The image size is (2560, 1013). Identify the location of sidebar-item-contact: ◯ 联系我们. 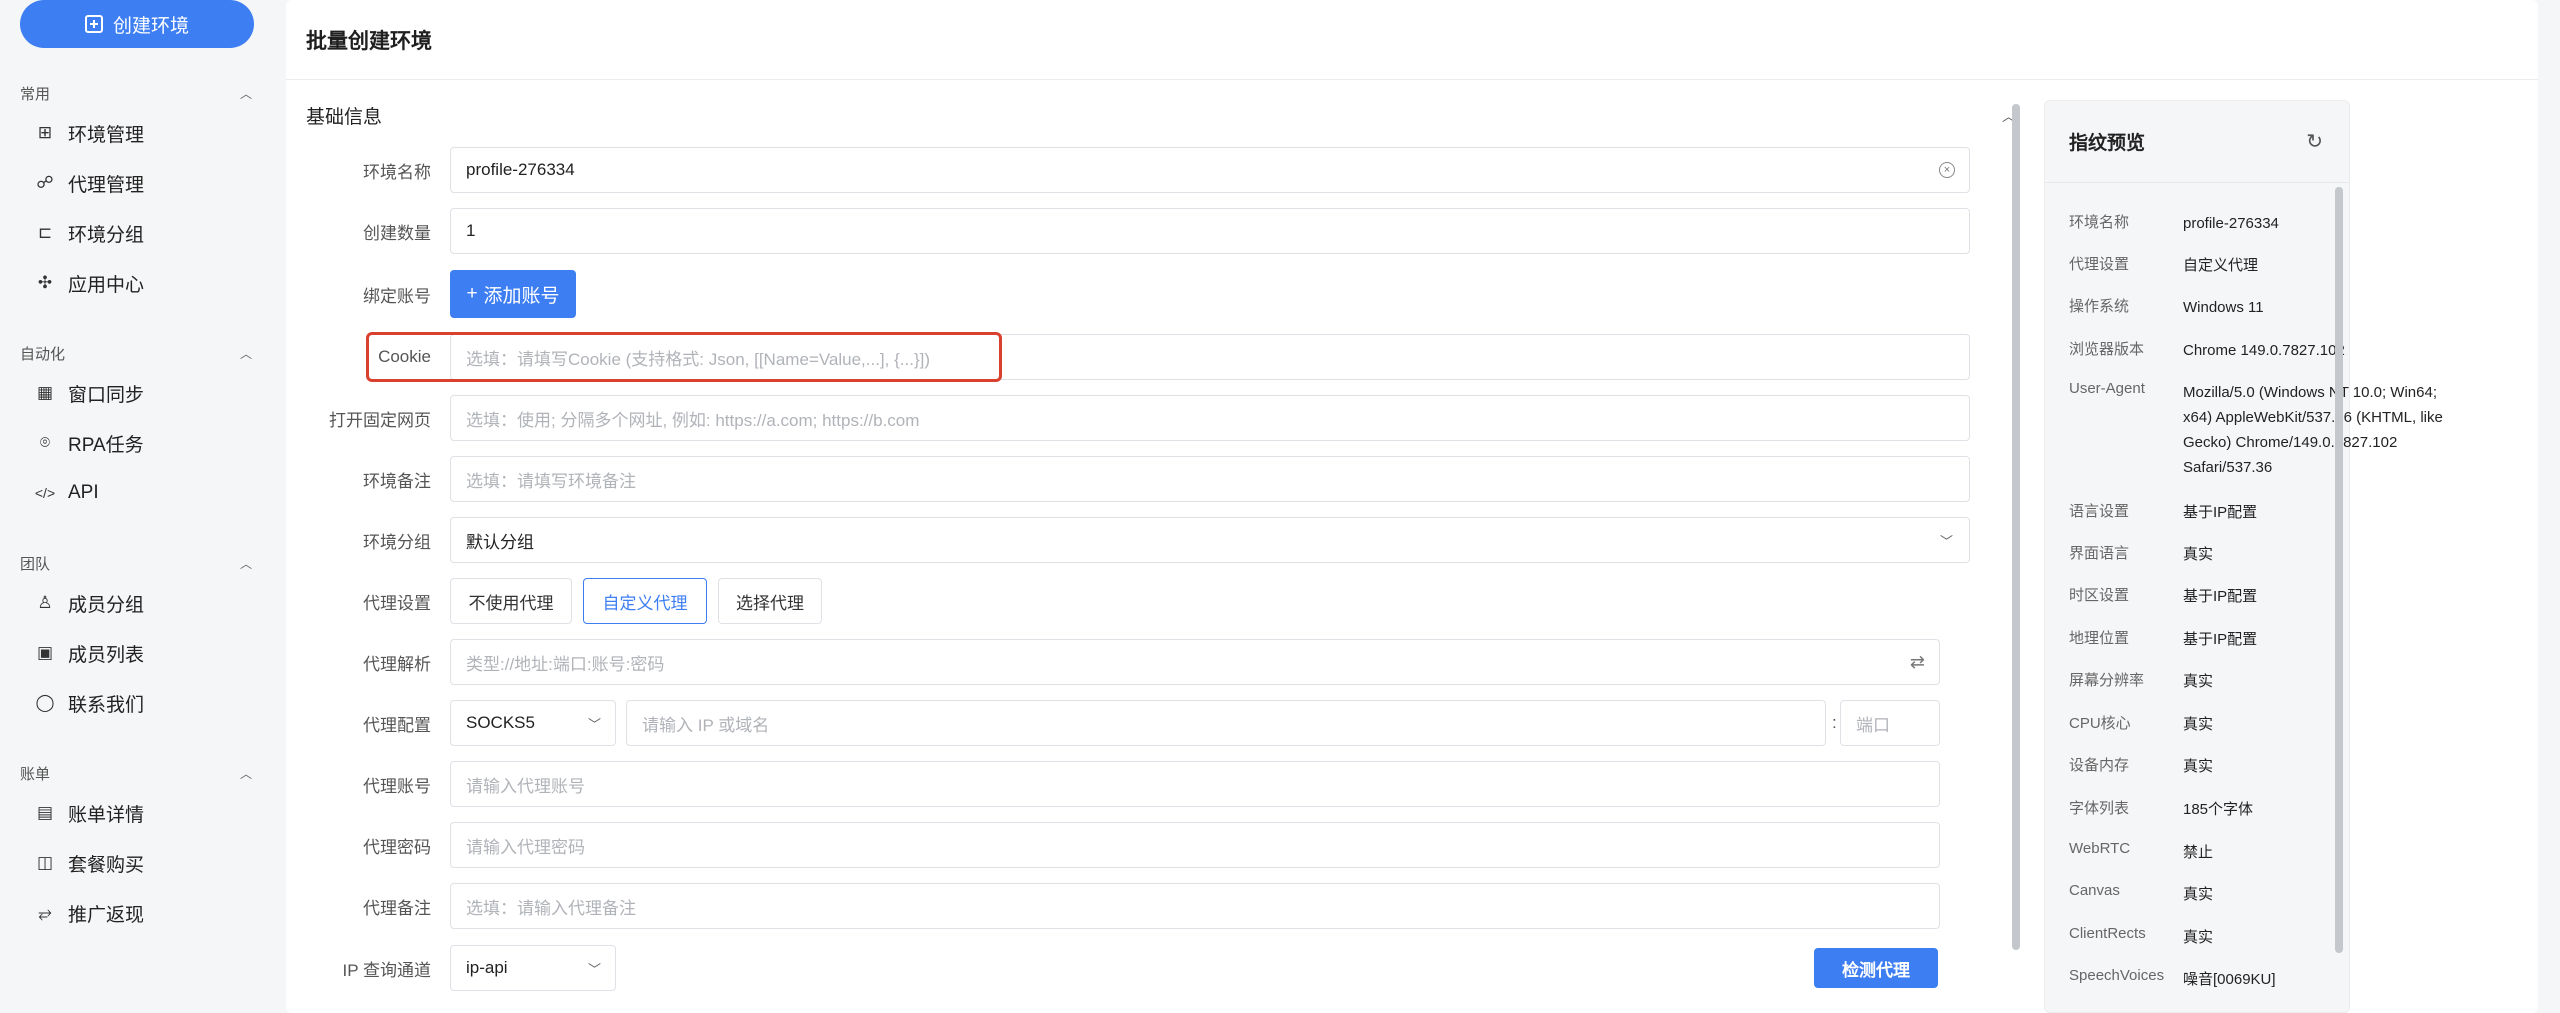
(136, 703).